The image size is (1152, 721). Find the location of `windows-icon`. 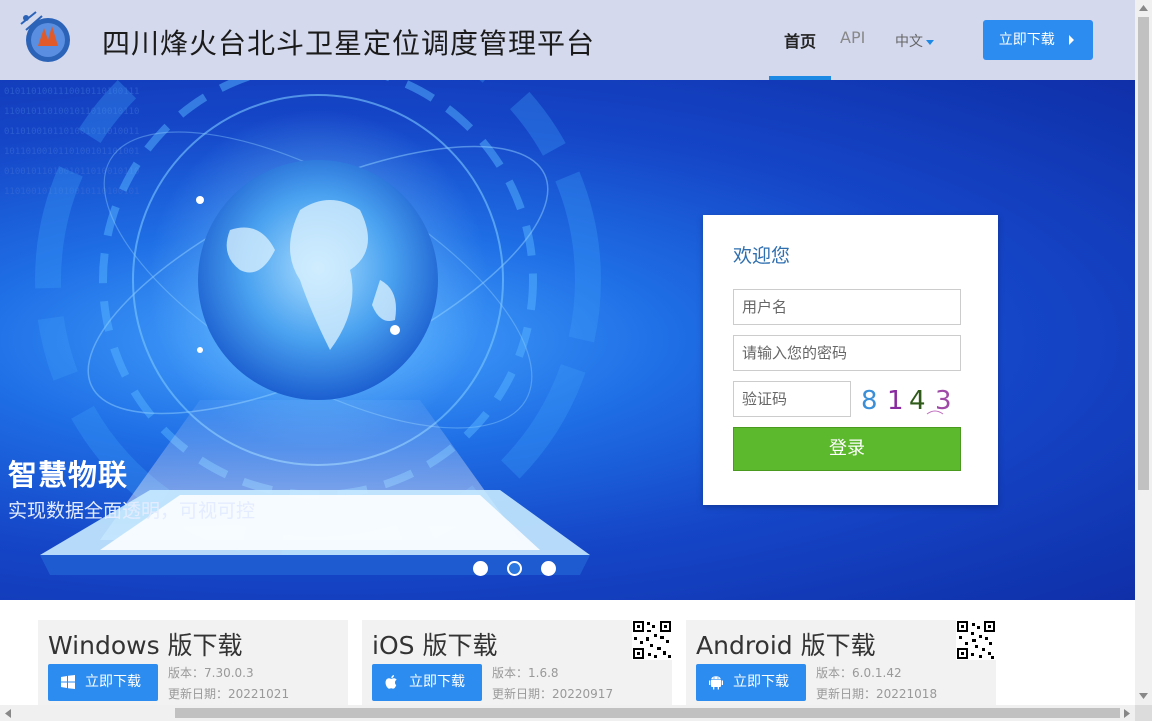

windows-icon is located at coordinates (68, 682).